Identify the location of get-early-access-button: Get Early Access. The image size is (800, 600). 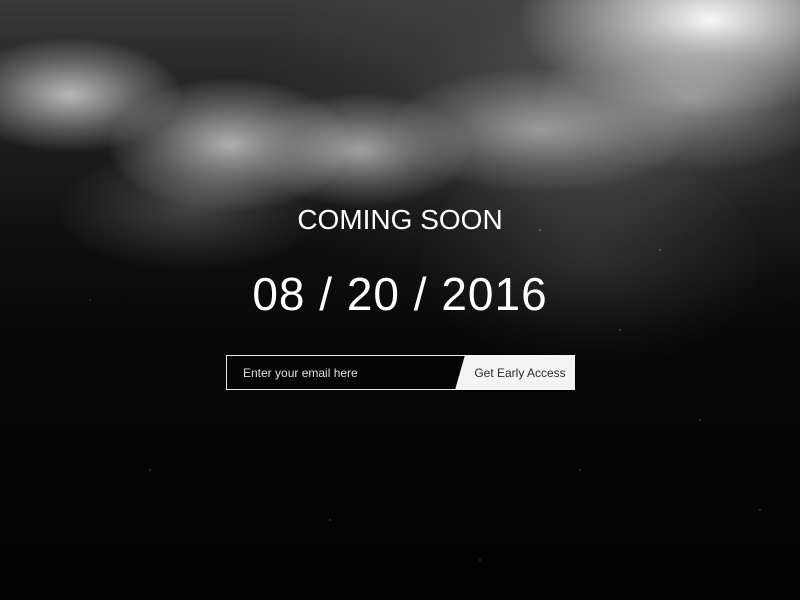
(515, 372).